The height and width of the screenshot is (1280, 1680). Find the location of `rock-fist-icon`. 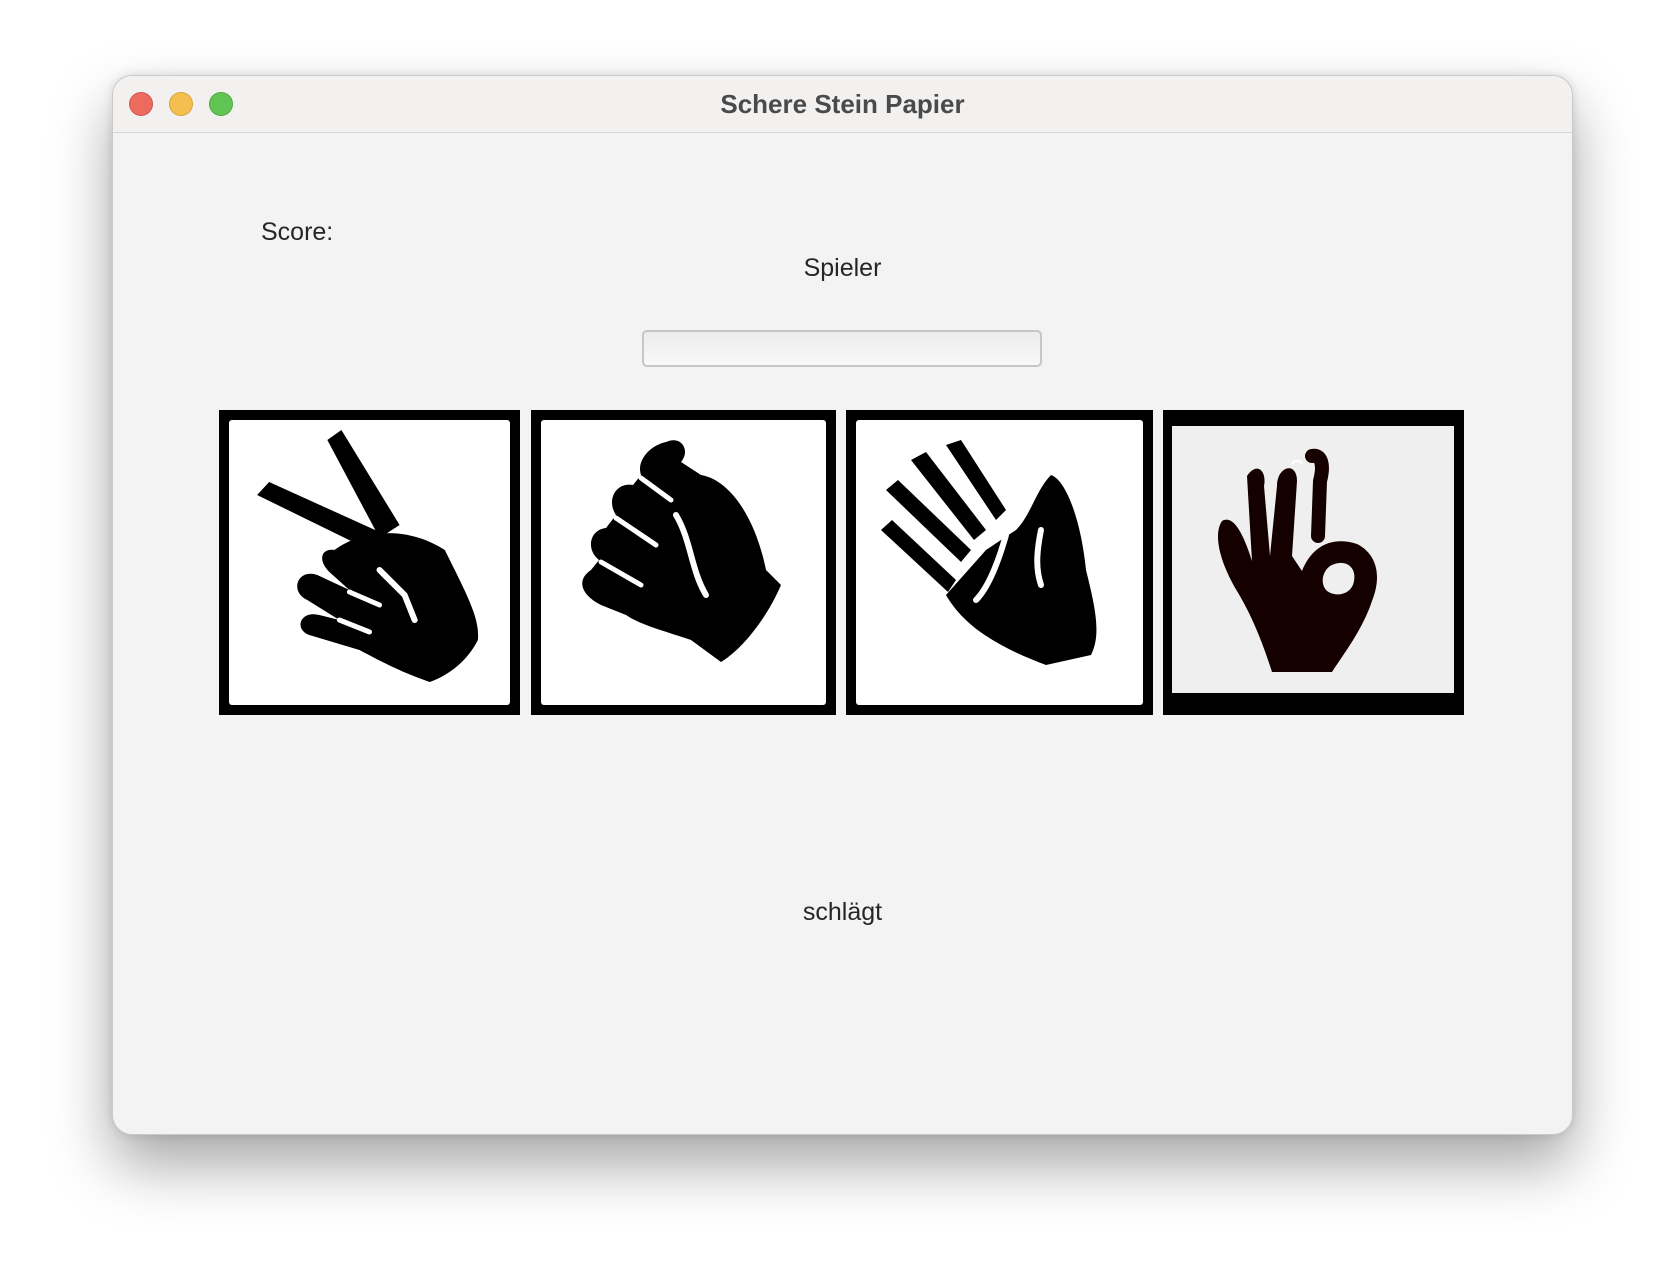

rock-fist-icon is located at coordinates (681, 551).